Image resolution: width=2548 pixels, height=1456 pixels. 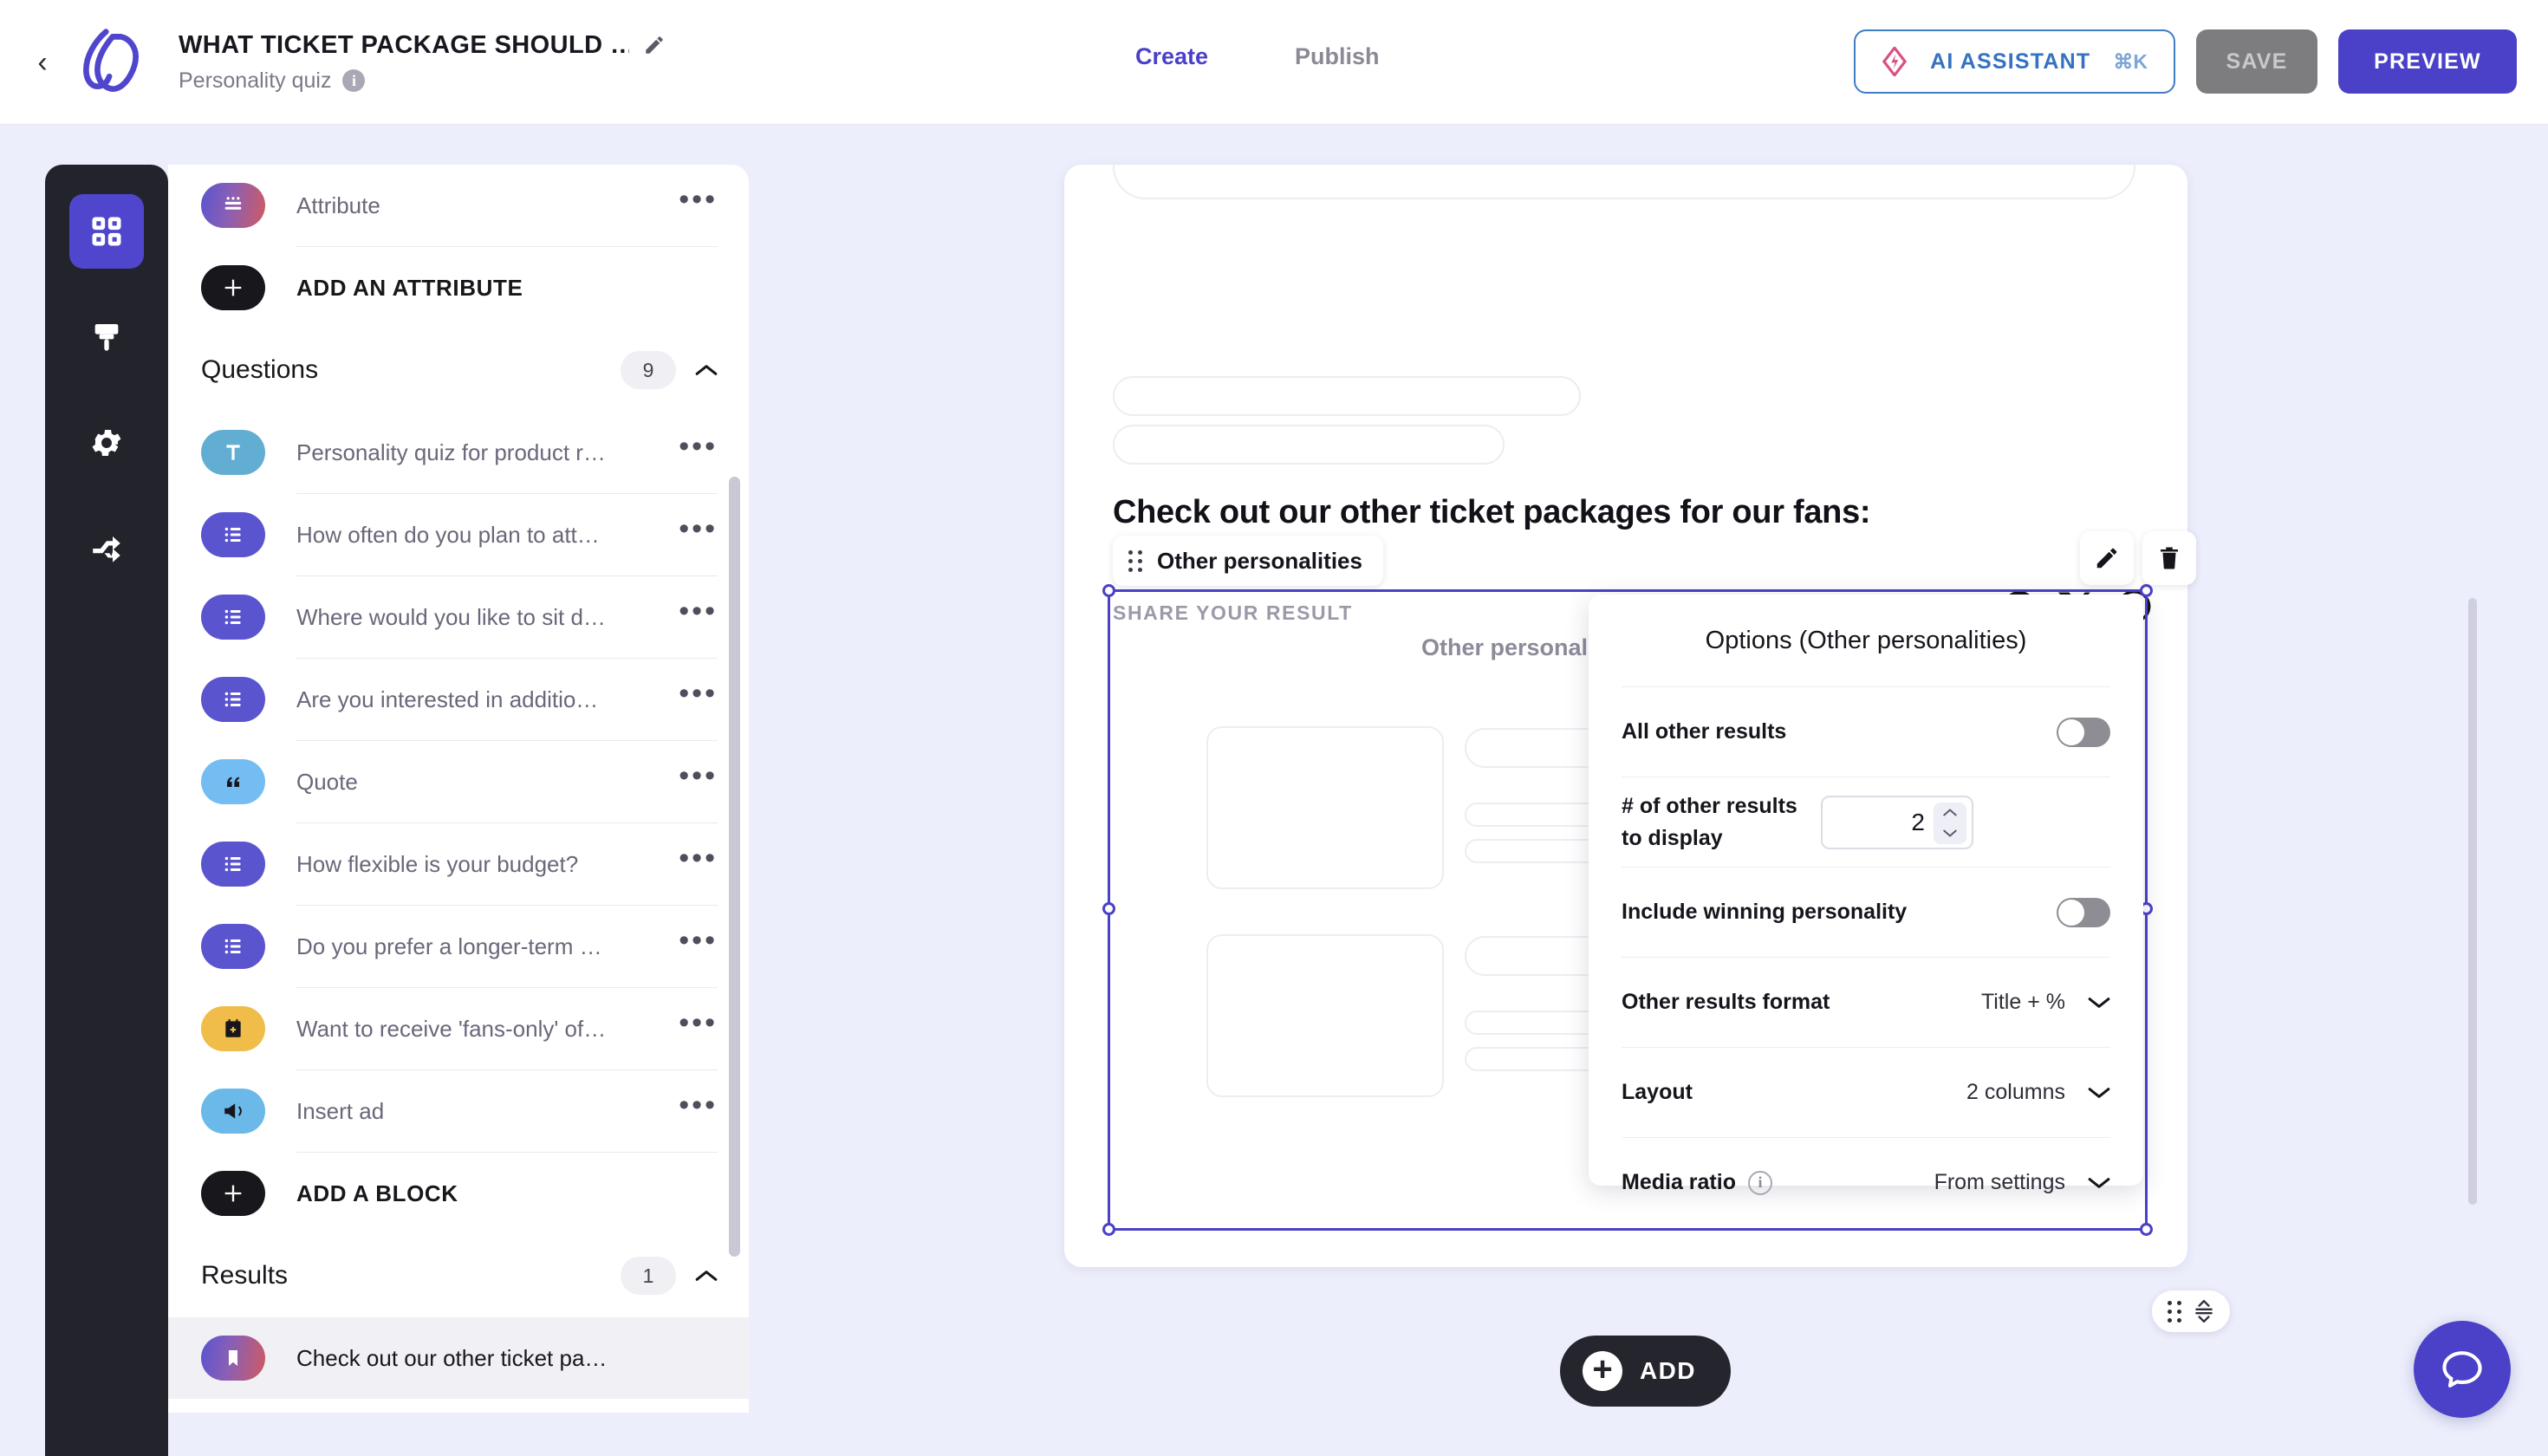 I want to click on tab-create: Create, so click(x=1171, y=56).